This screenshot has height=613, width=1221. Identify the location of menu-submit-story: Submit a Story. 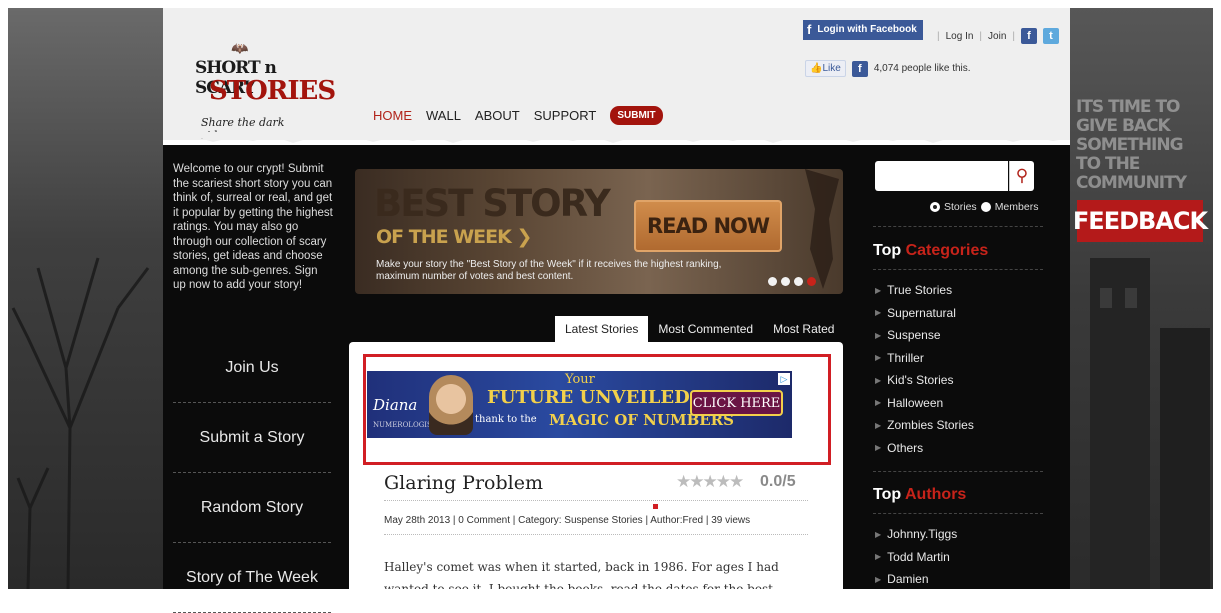
(252, 438).